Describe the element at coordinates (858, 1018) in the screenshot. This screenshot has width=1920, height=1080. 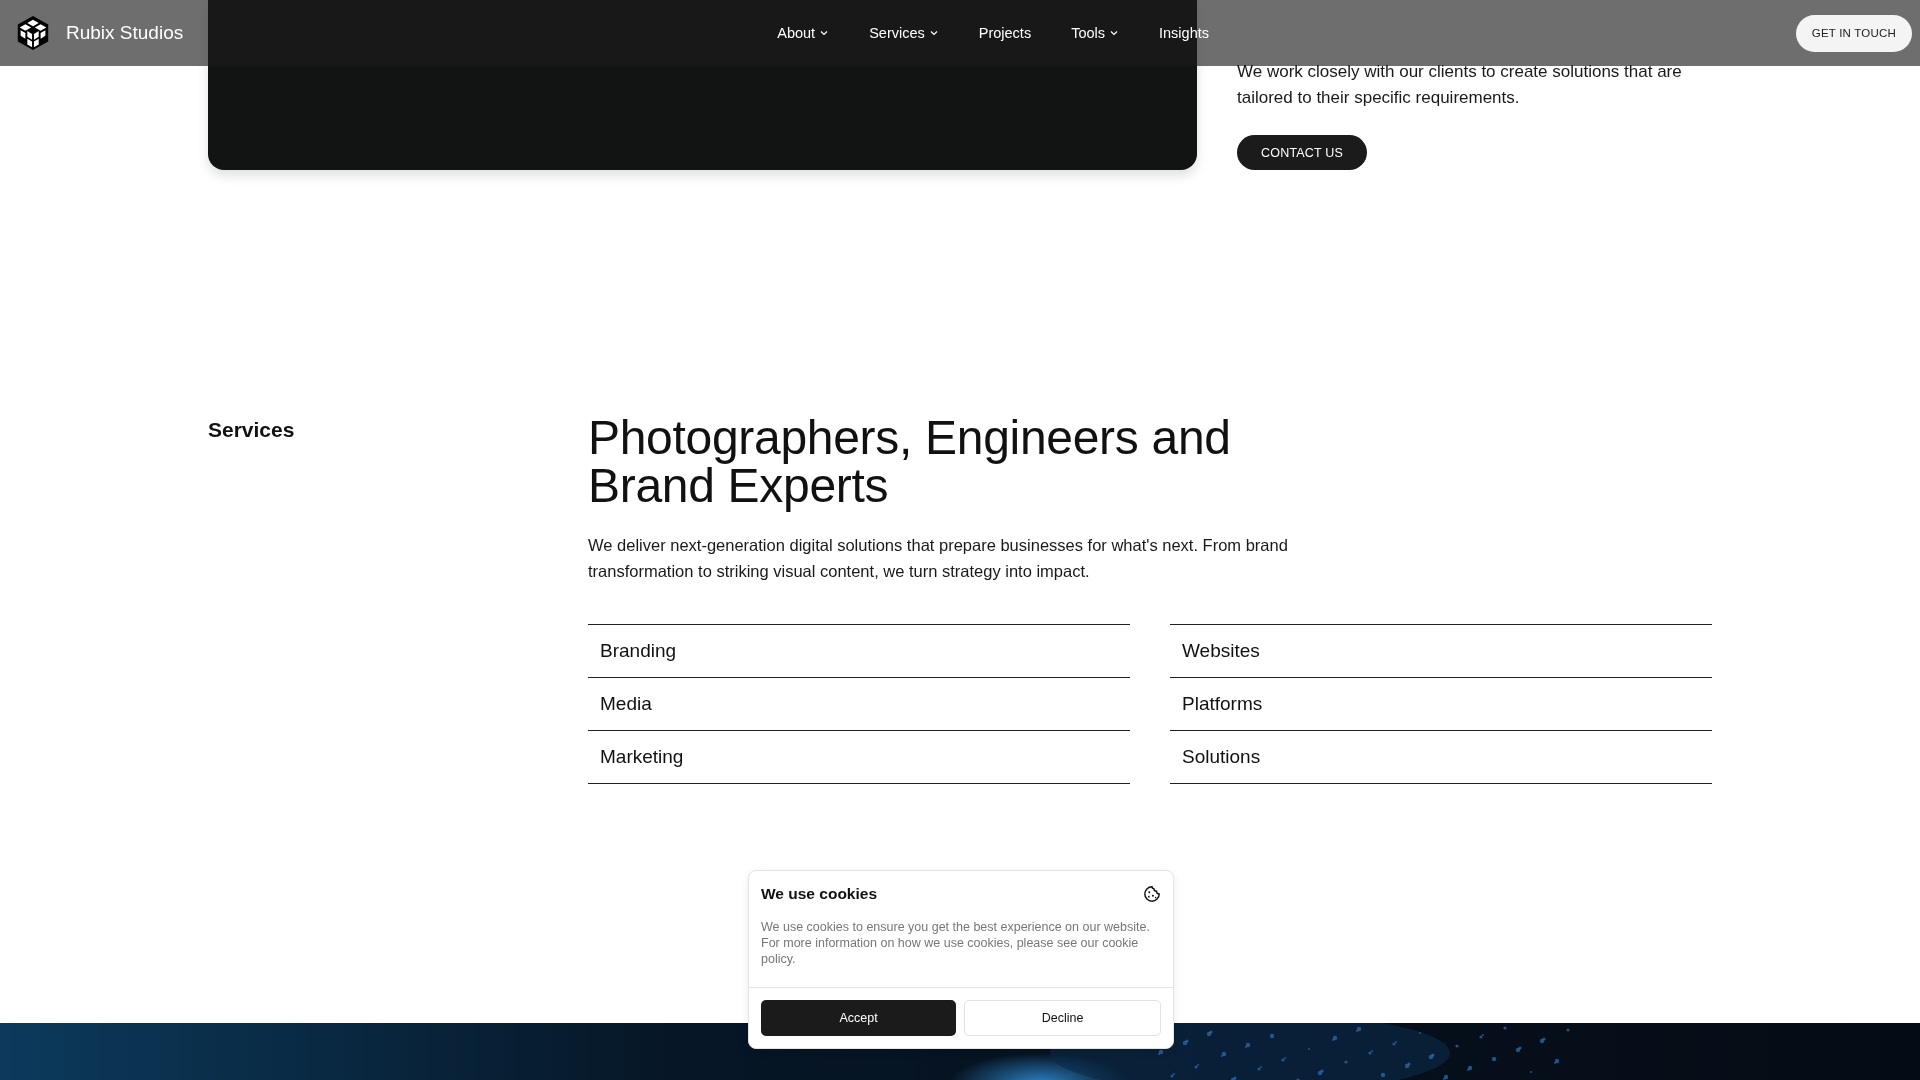
I see `accept-button: Accept` at that location.